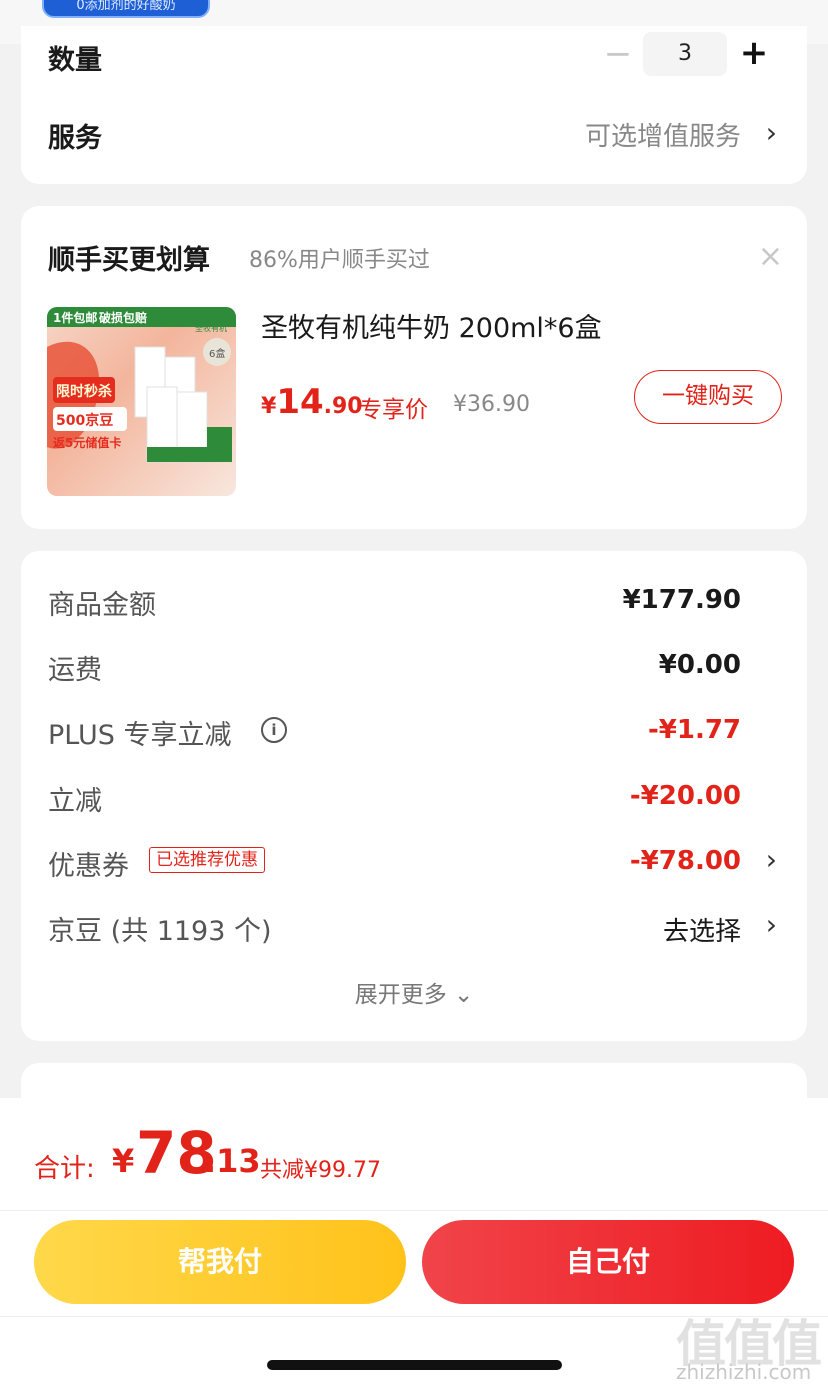 The image size is (828, 1388). Describe the element at coordinates (702, 929) in the screenshot. I see `jingdou-select: 去选择` at that location.